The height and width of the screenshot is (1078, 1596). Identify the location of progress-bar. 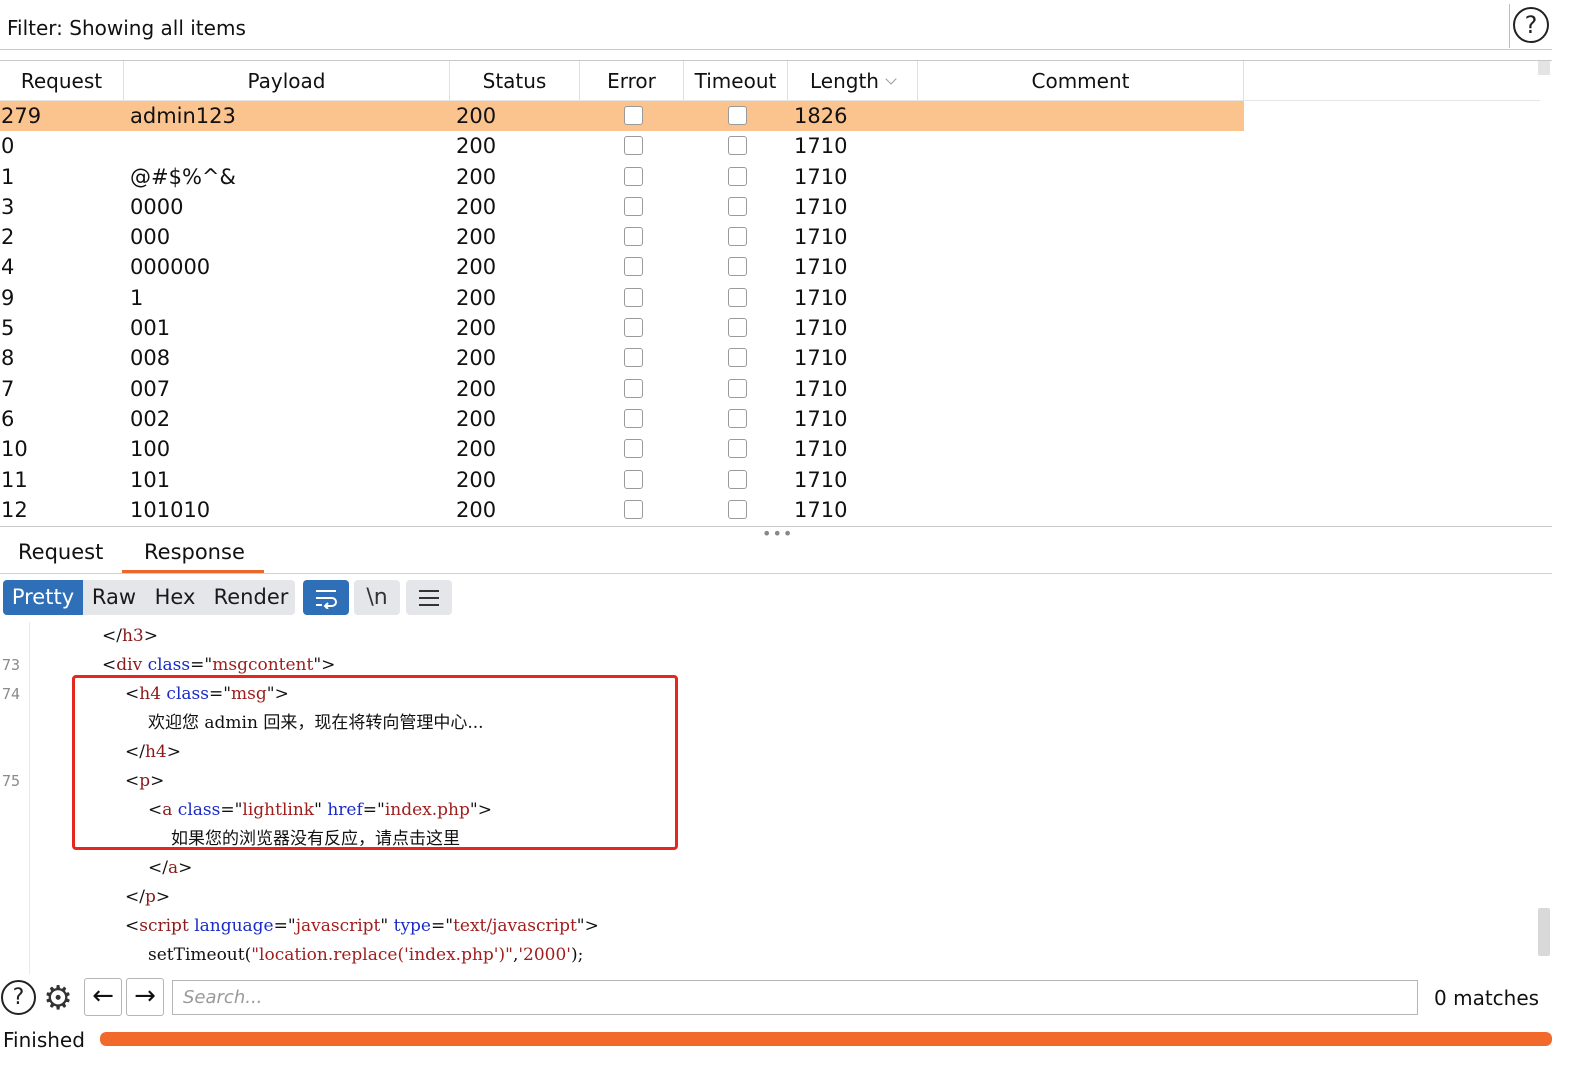
(826, 1039).